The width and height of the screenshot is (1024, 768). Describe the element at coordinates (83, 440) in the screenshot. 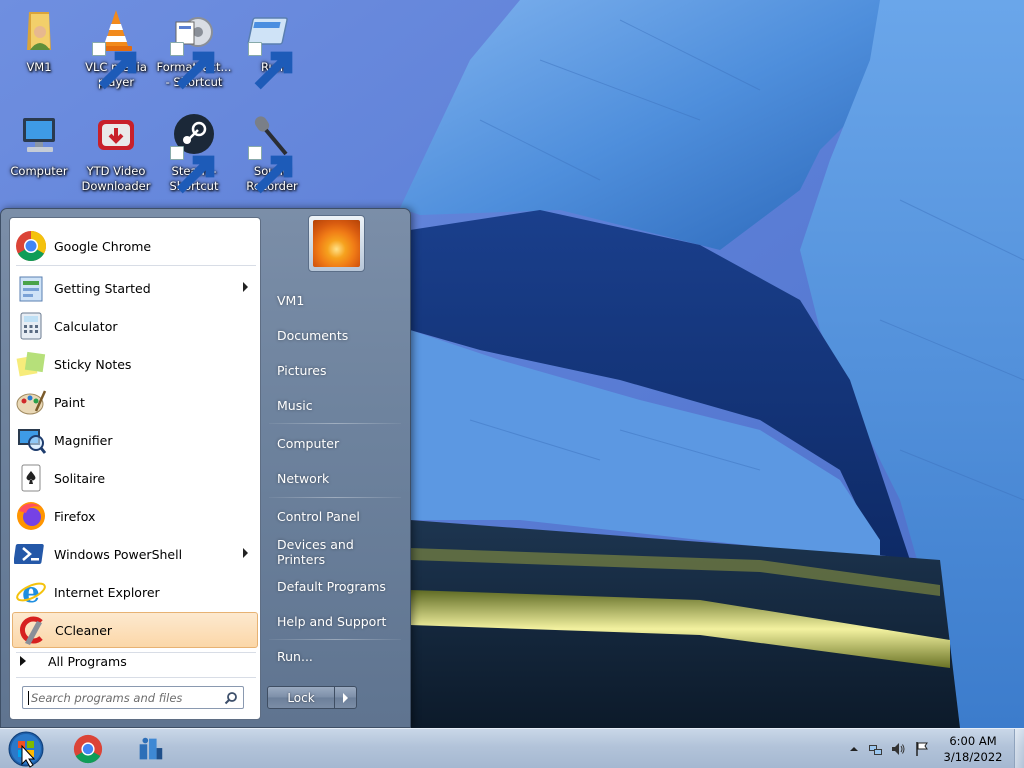

I see `program-label: Magnifier` at that location.